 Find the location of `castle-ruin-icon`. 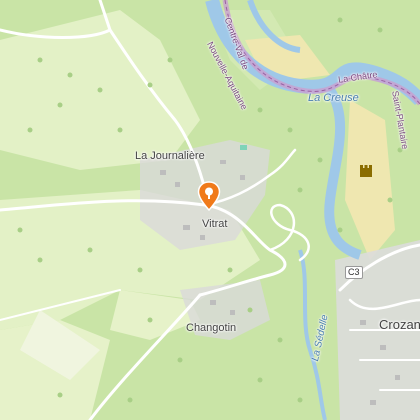

castle-ruin-icon is located at coordinates (366, 171).